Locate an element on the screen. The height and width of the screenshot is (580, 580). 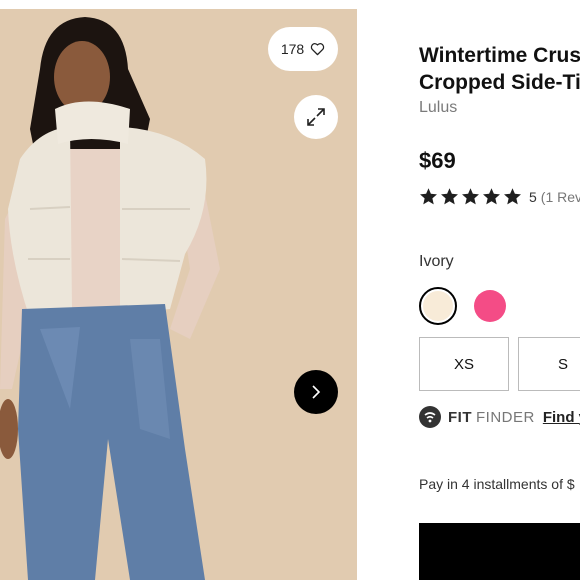
fit-finder: FIT FINDER Find y is located at coordinates (499, 417).